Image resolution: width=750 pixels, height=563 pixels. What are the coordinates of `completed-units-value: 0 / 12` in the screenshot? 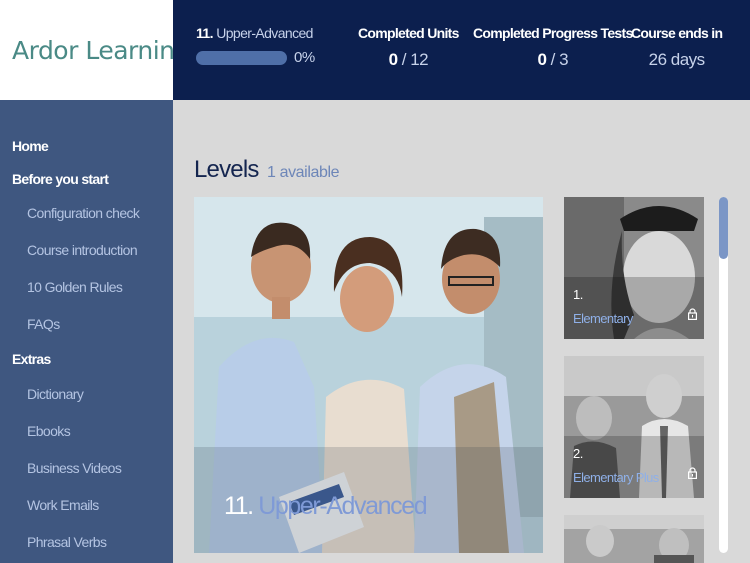 It's located at (408, 60).